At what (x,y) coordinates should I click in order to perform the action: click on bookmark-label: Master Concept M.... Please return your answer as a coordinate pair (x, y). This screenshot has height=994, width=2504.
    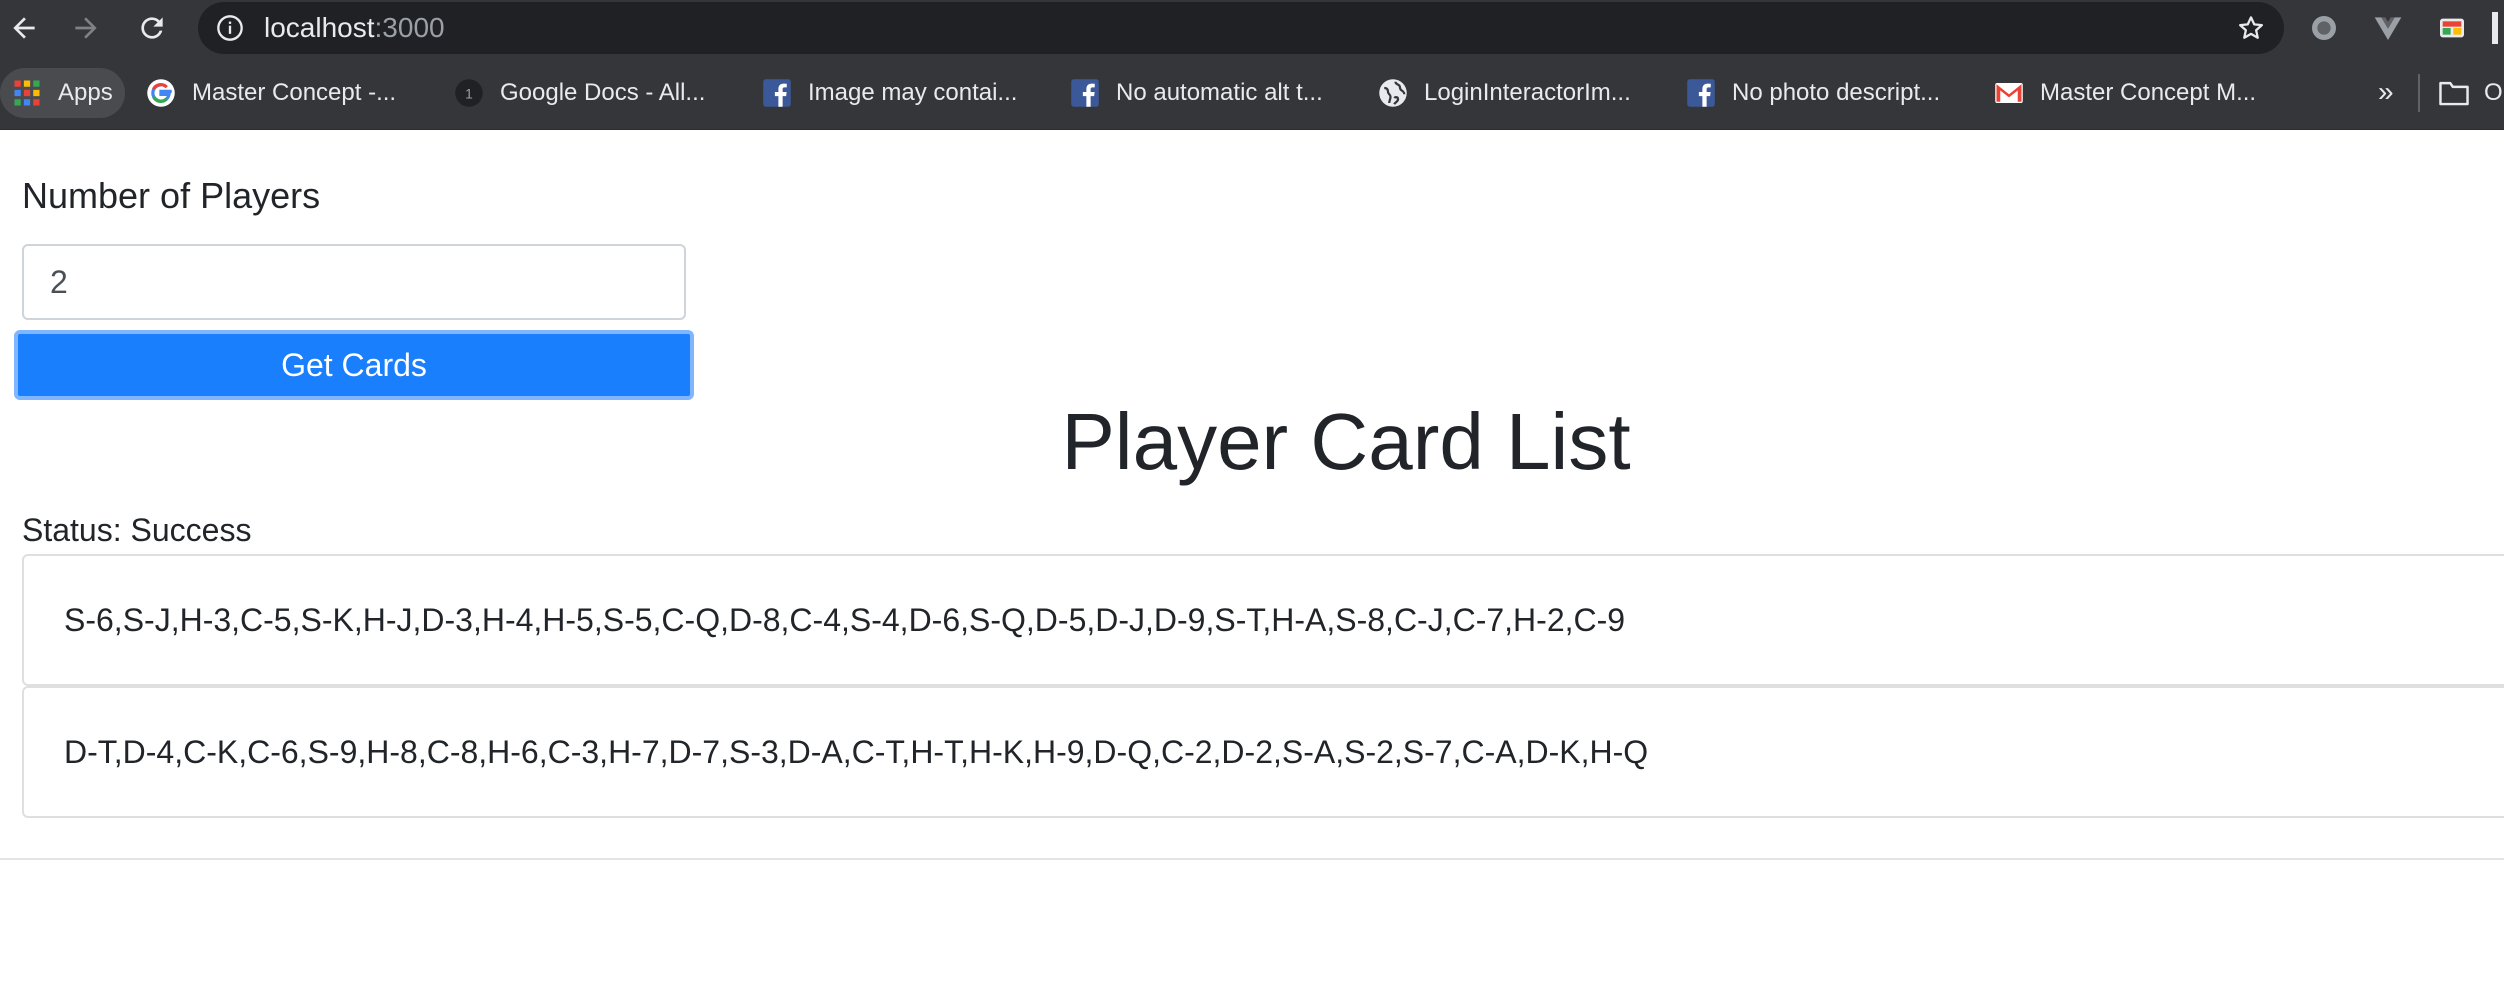
    Looking at the image, I should click on (2148, 92).